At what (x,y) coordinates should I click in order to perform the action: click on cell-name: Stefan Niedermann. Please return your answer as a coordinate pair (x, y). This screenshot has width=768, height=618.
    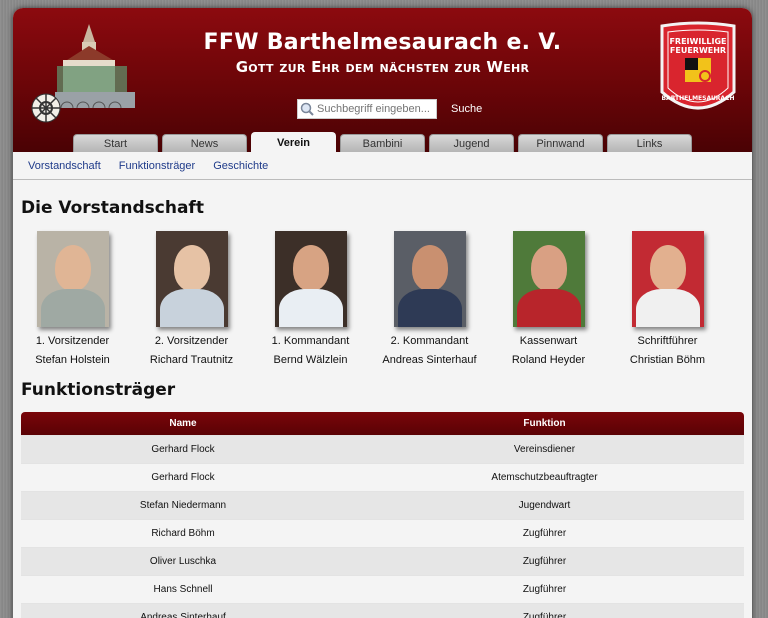
    Looking at the image, I should click on (183, 504).